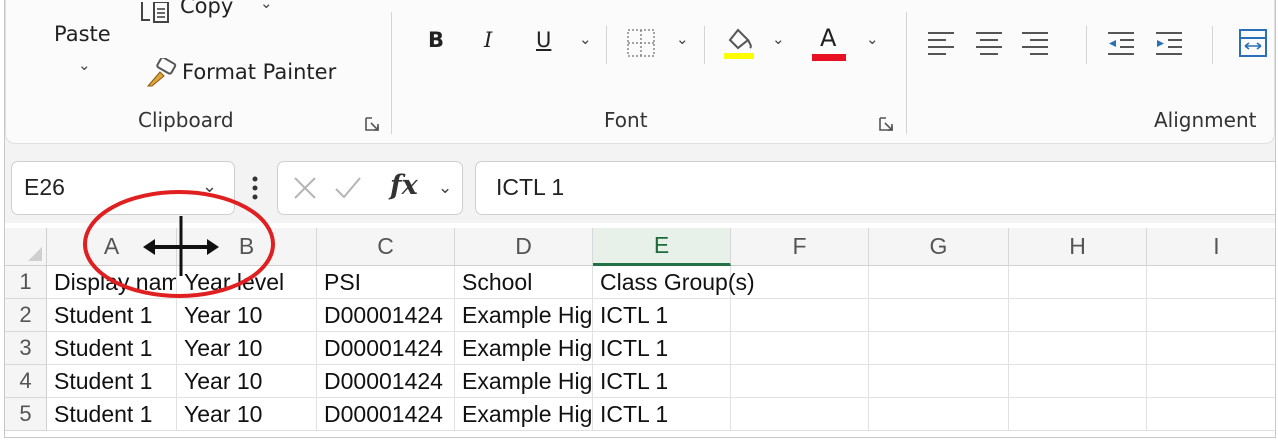  Describe the element at coordinates (800, 247) in the screenshot. I see `column-header-f: F` at that location.